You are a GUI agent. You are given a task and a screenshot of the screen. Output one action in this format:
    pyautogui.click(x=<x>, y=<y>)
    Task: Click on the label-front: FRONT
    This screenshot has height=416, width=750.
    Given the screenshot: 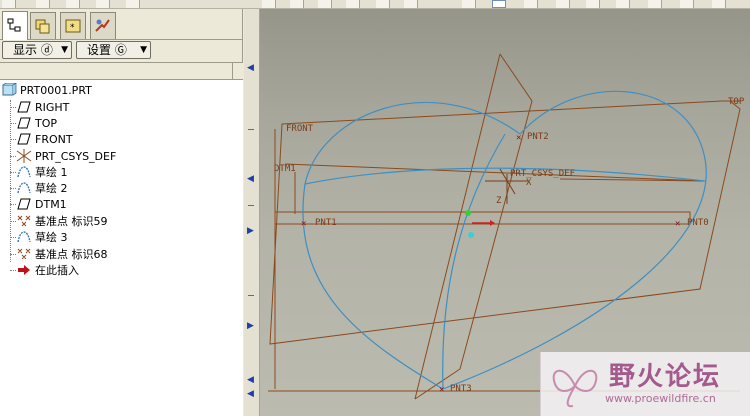 What is the action you would take?
    pyautogui.click(x=300, y=129)
    